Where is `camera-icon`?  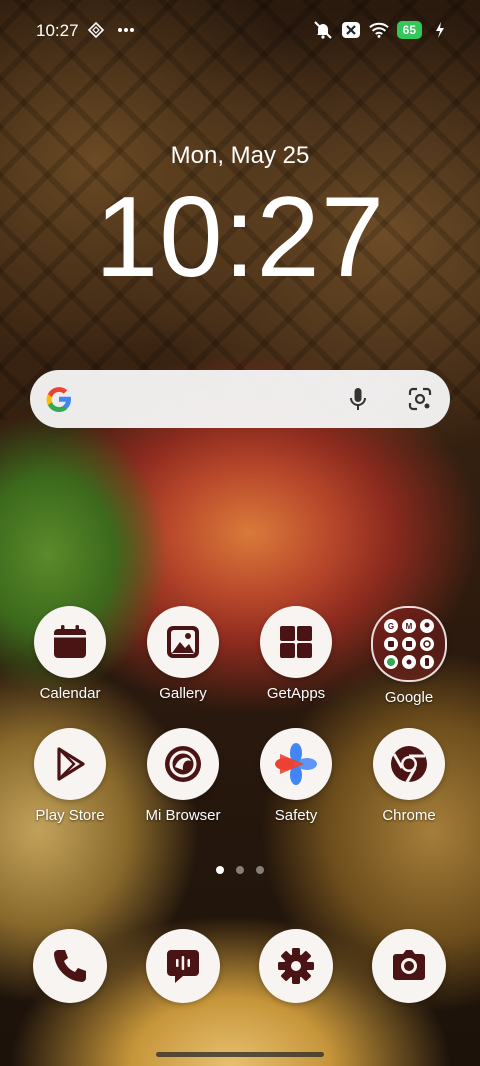 camera-icon is located at coordinates (409, 966).